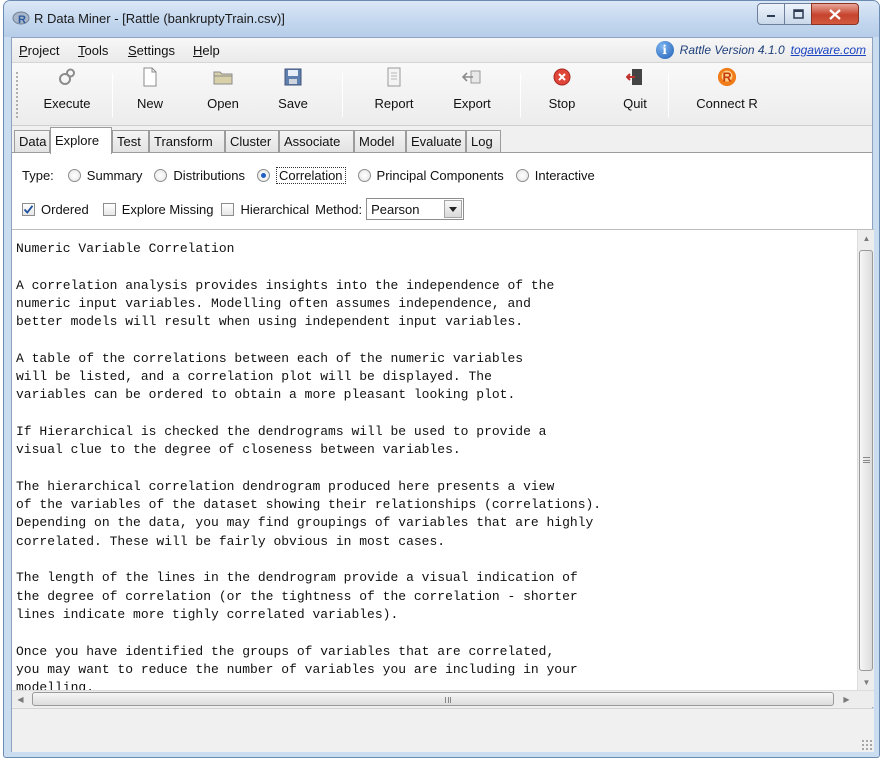 The width and height of the screenshot is (883, 761). I want to click on tab-explore: Explore, so click(81, 140).